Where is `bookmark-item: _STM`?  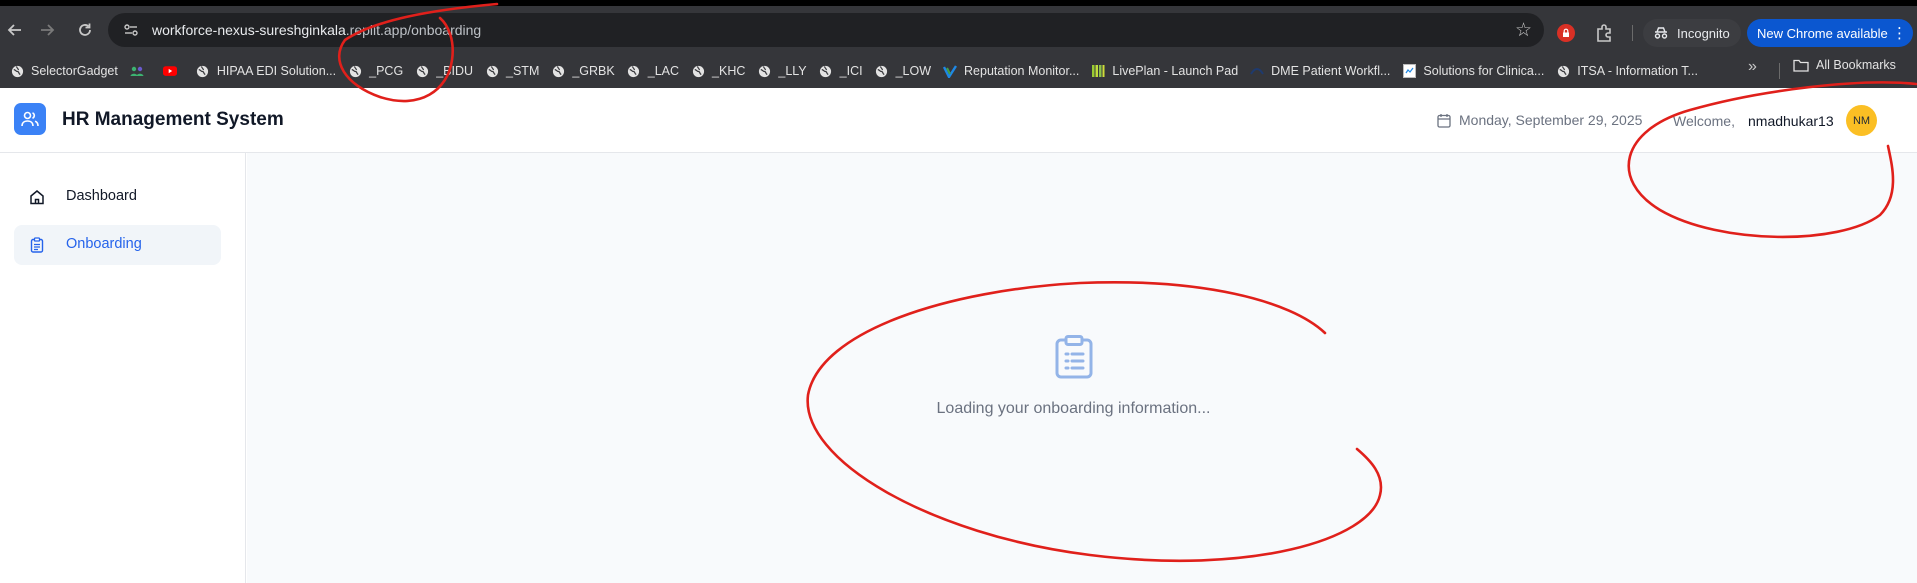 bookmark-item: _STM is located at coordinates (512, 71).